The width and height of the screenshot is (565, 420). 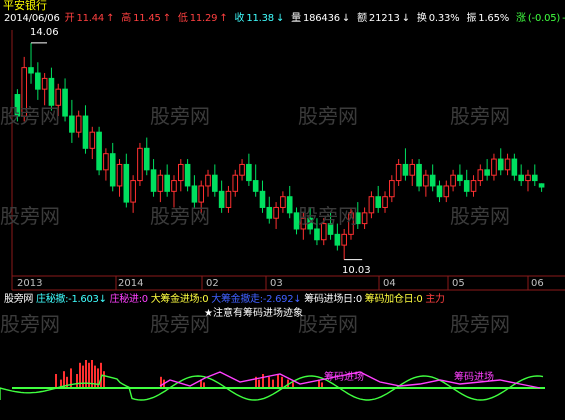 I want to click on header-close: 收 11.38 ↓, so click(x=261, y=18).